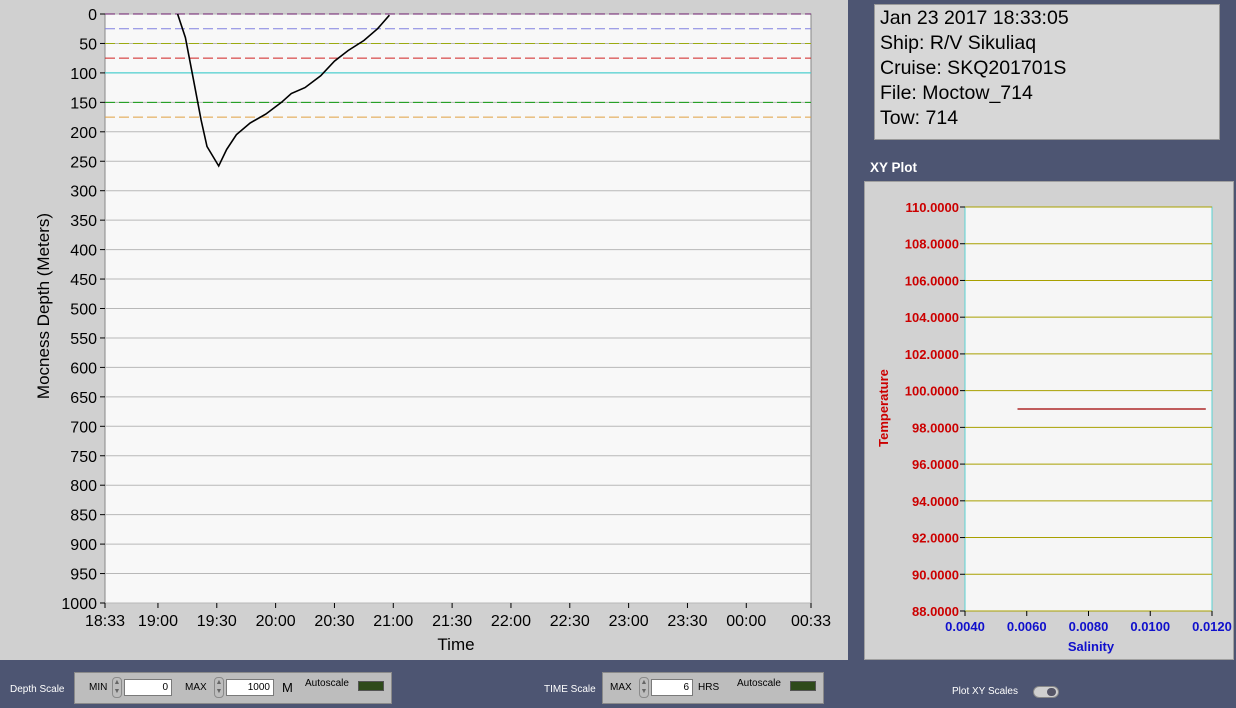 Image resolution: width=1236 pixels, height=708 pixels. Describe the element at coordinates (196, 687) in the screenshot. I see `depth-max-label: MAX` at that location.